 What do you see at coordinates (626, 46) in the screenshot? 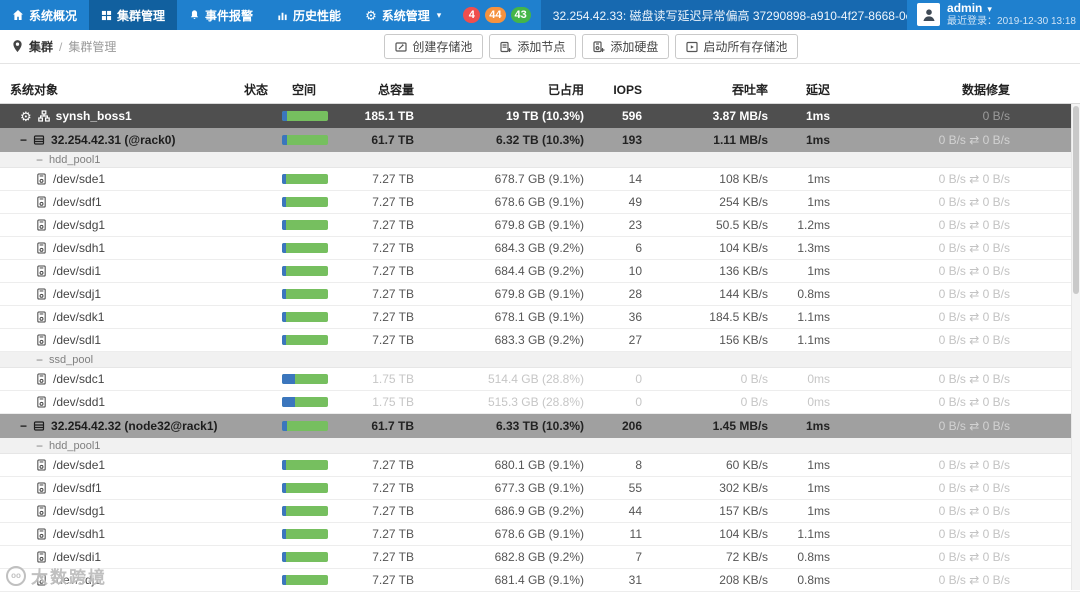
I see `add-disk-button: 添加硬盘` at bounding box center [626, 46].